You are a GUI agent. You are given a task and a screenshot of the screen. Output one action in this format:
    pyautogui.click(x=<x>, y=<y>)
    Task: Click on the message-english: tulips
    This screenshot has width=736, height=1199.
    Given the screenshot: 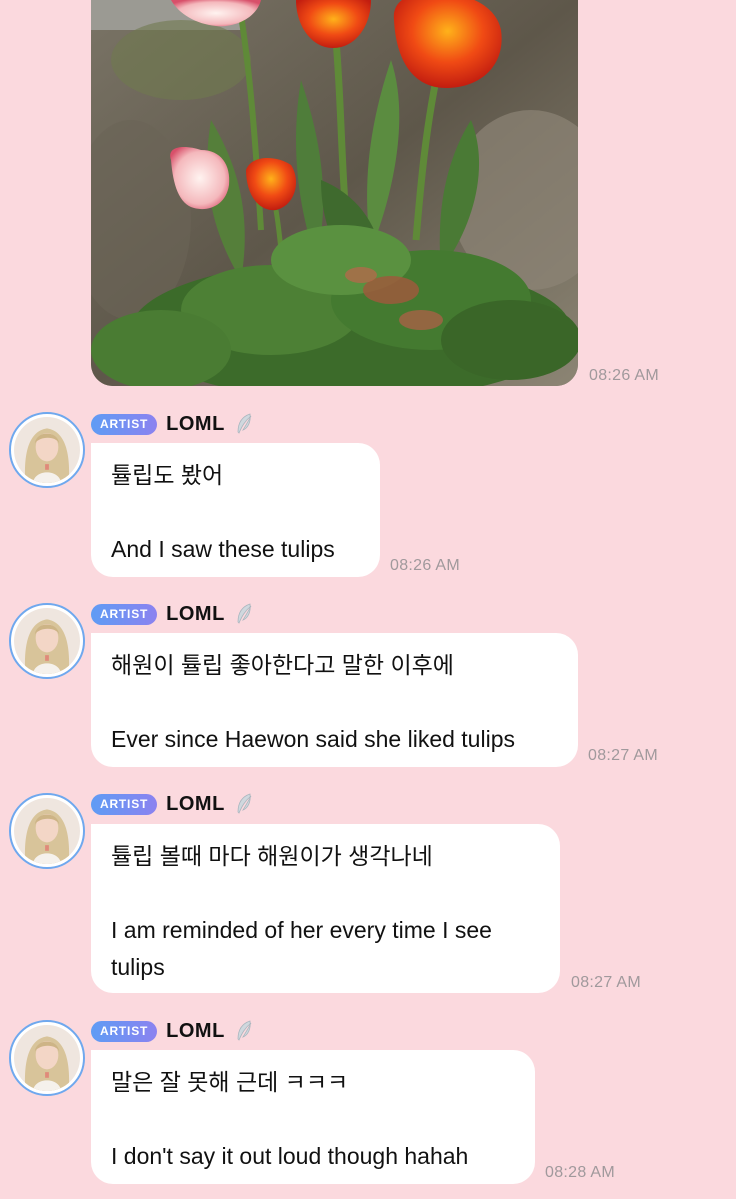 What is the action you would take?
    pyautogui.click(x=138, y=967)
    